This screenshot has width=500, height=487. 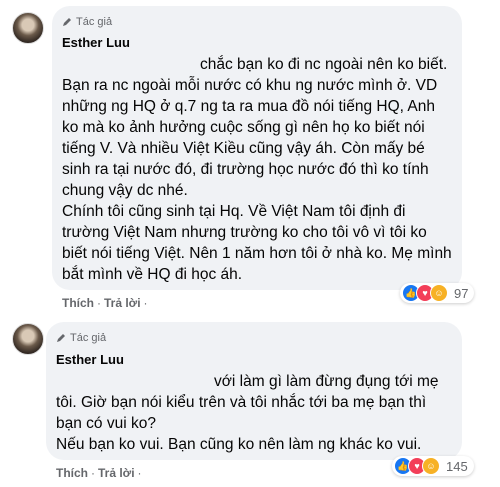 I want to click on reaction-count: 97, so click(x=461, y=293).